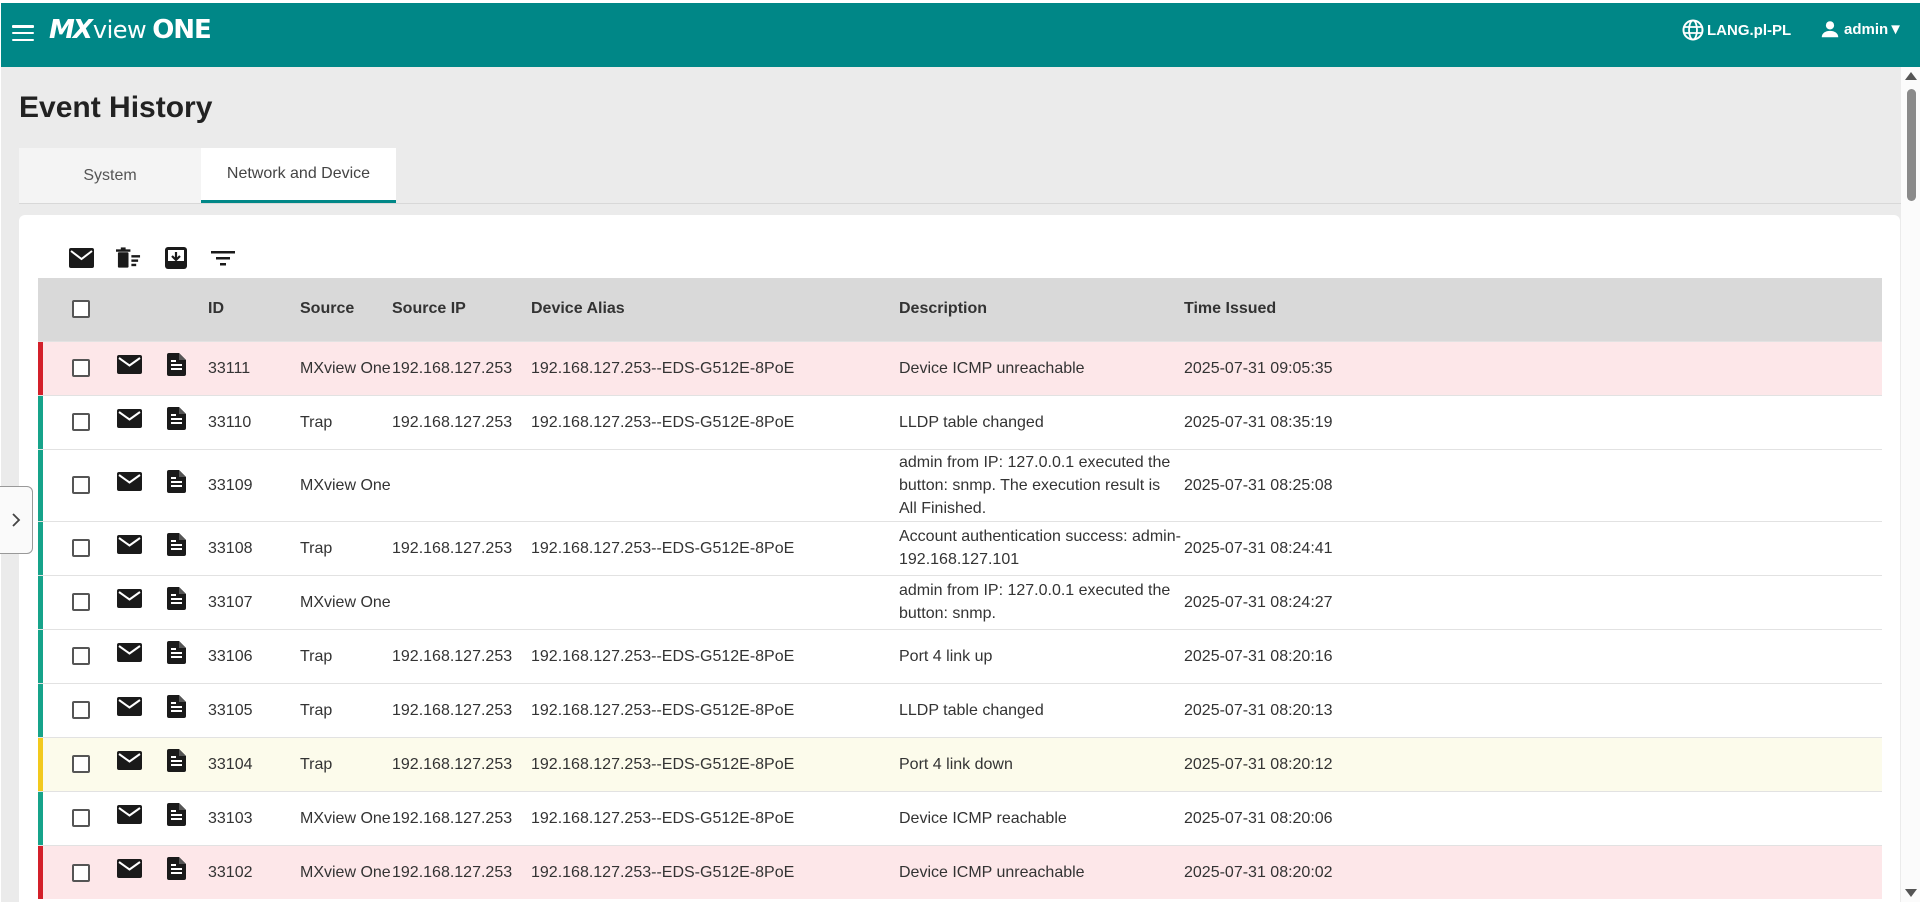 This screenshot has height=902, width=1920. What do you see at coordinates (23, 33) in the screenshot?
I see `menu-icon` at bounding box center [23, 33].